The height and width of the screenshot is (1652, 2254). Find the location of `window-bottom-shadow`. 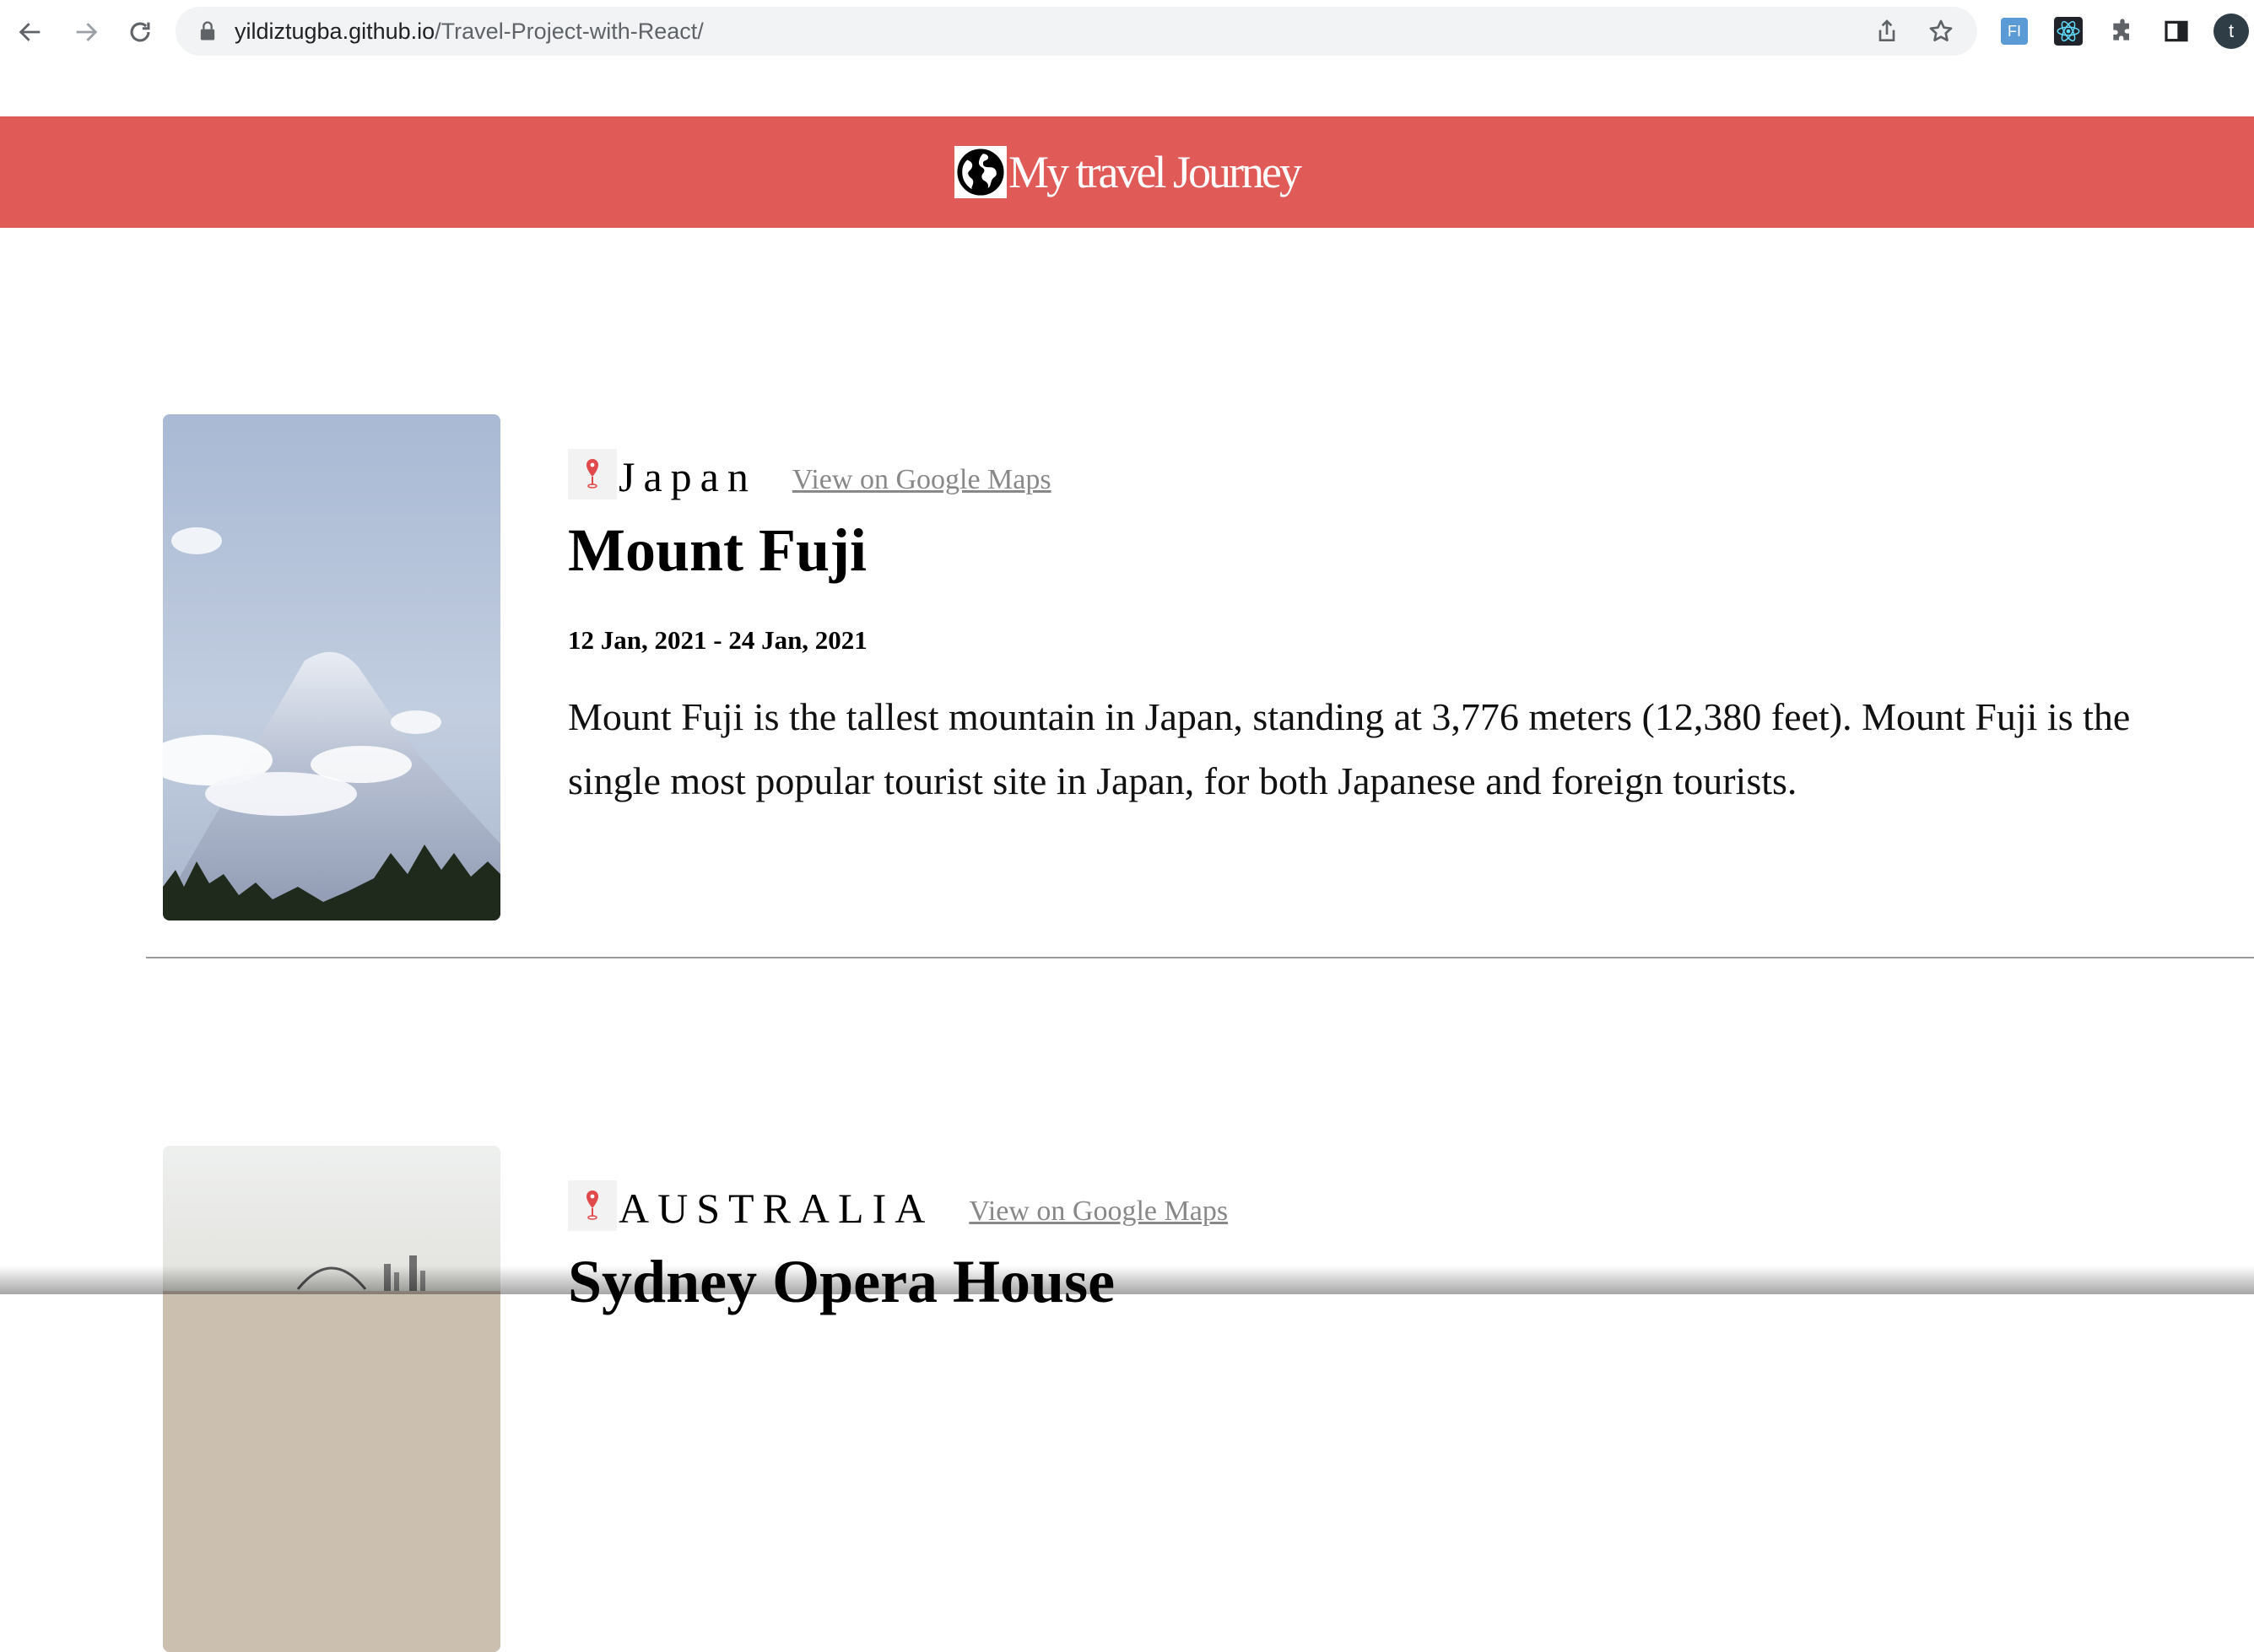

window-bottom-shadow is located at coordinates (1127, 1280).